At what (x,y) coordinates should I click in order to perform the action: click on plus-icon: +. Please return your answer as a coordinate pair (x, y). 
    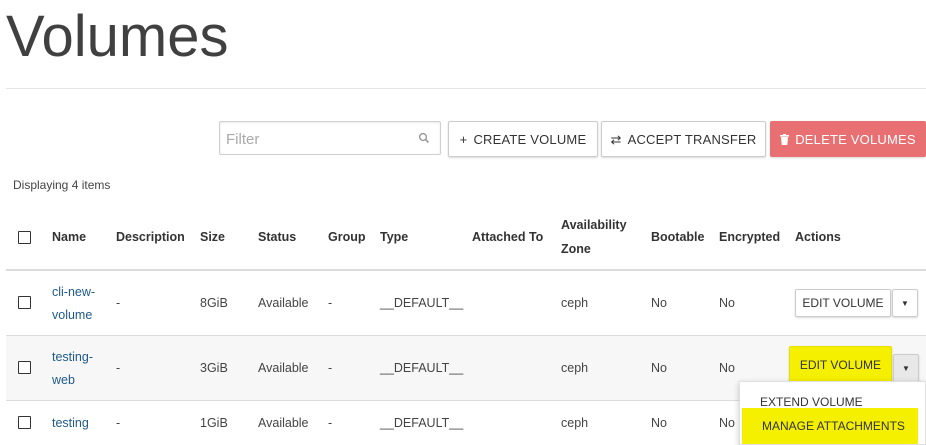
    Looking at the image, I should click on (463, 139).